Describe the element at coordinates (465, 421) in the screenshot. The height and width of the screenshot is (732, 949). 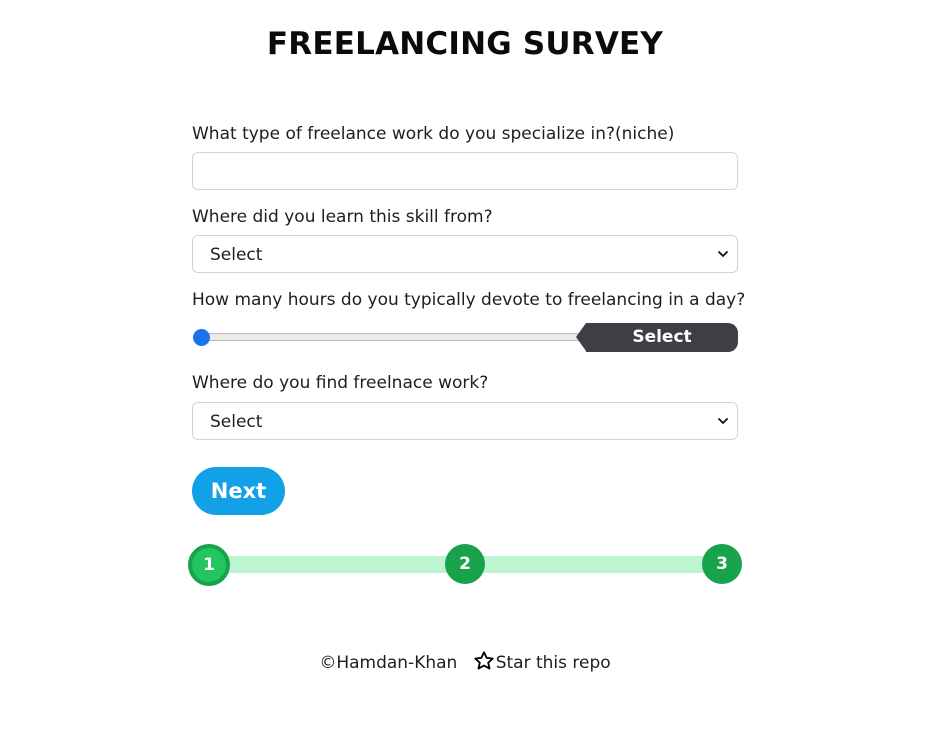
I see `work-source-select: Select` at that location.